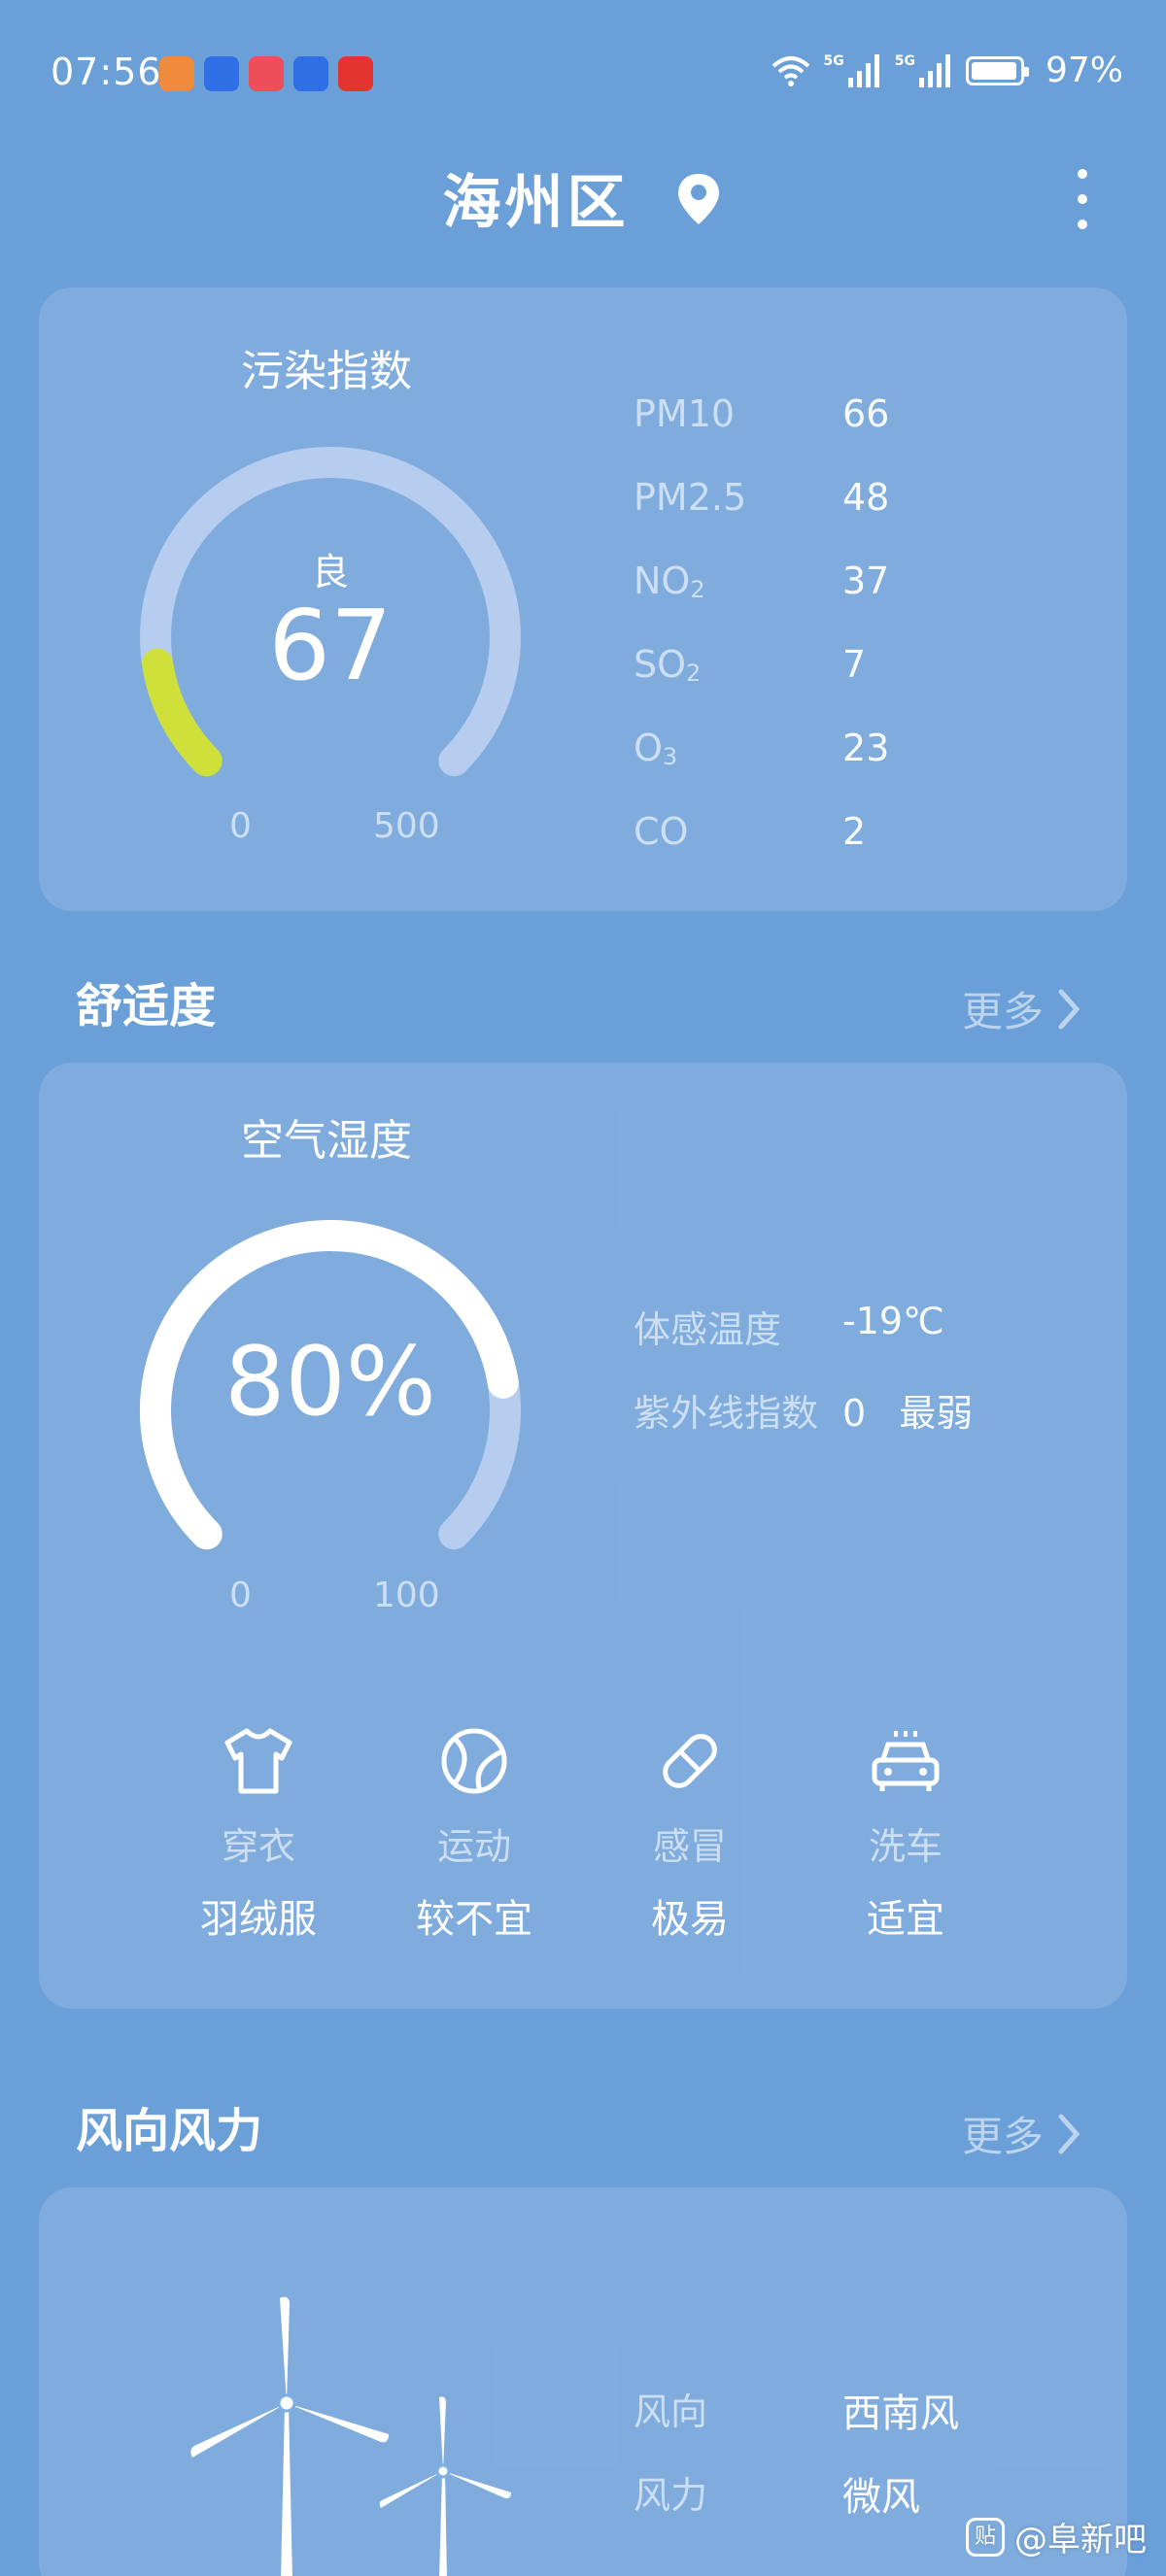  Describe the element at coordinates (1002, 1011) in the screenshot. I see `comfort-more-label: 更多` at that location.